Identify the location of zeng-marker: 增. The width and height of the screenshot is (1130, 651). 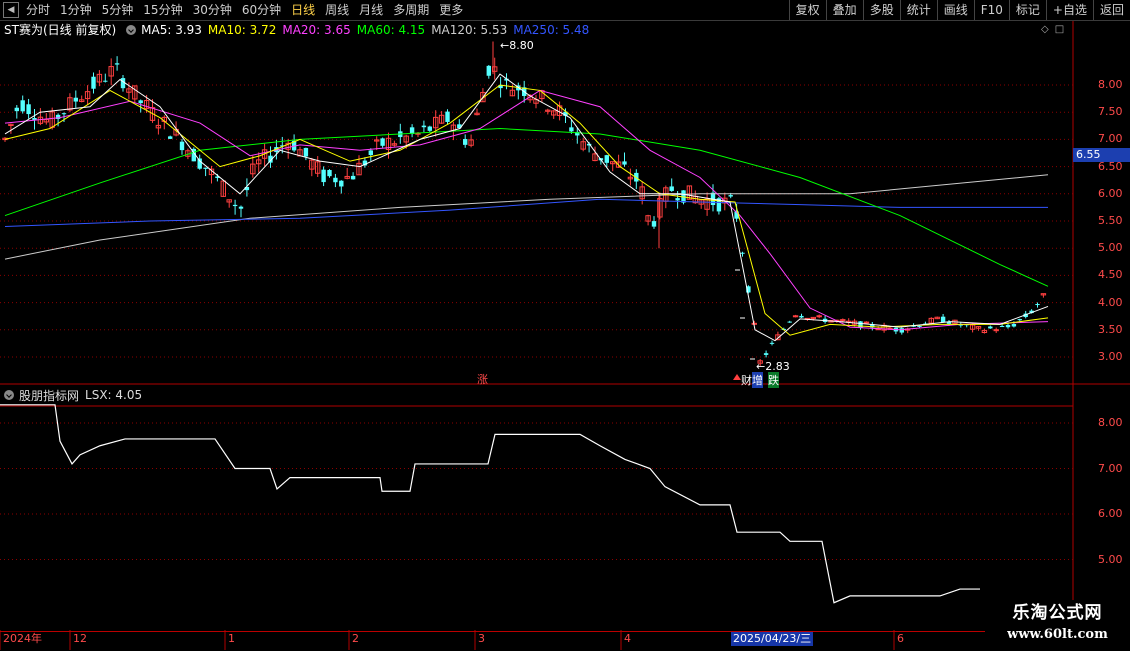
(757, 380).